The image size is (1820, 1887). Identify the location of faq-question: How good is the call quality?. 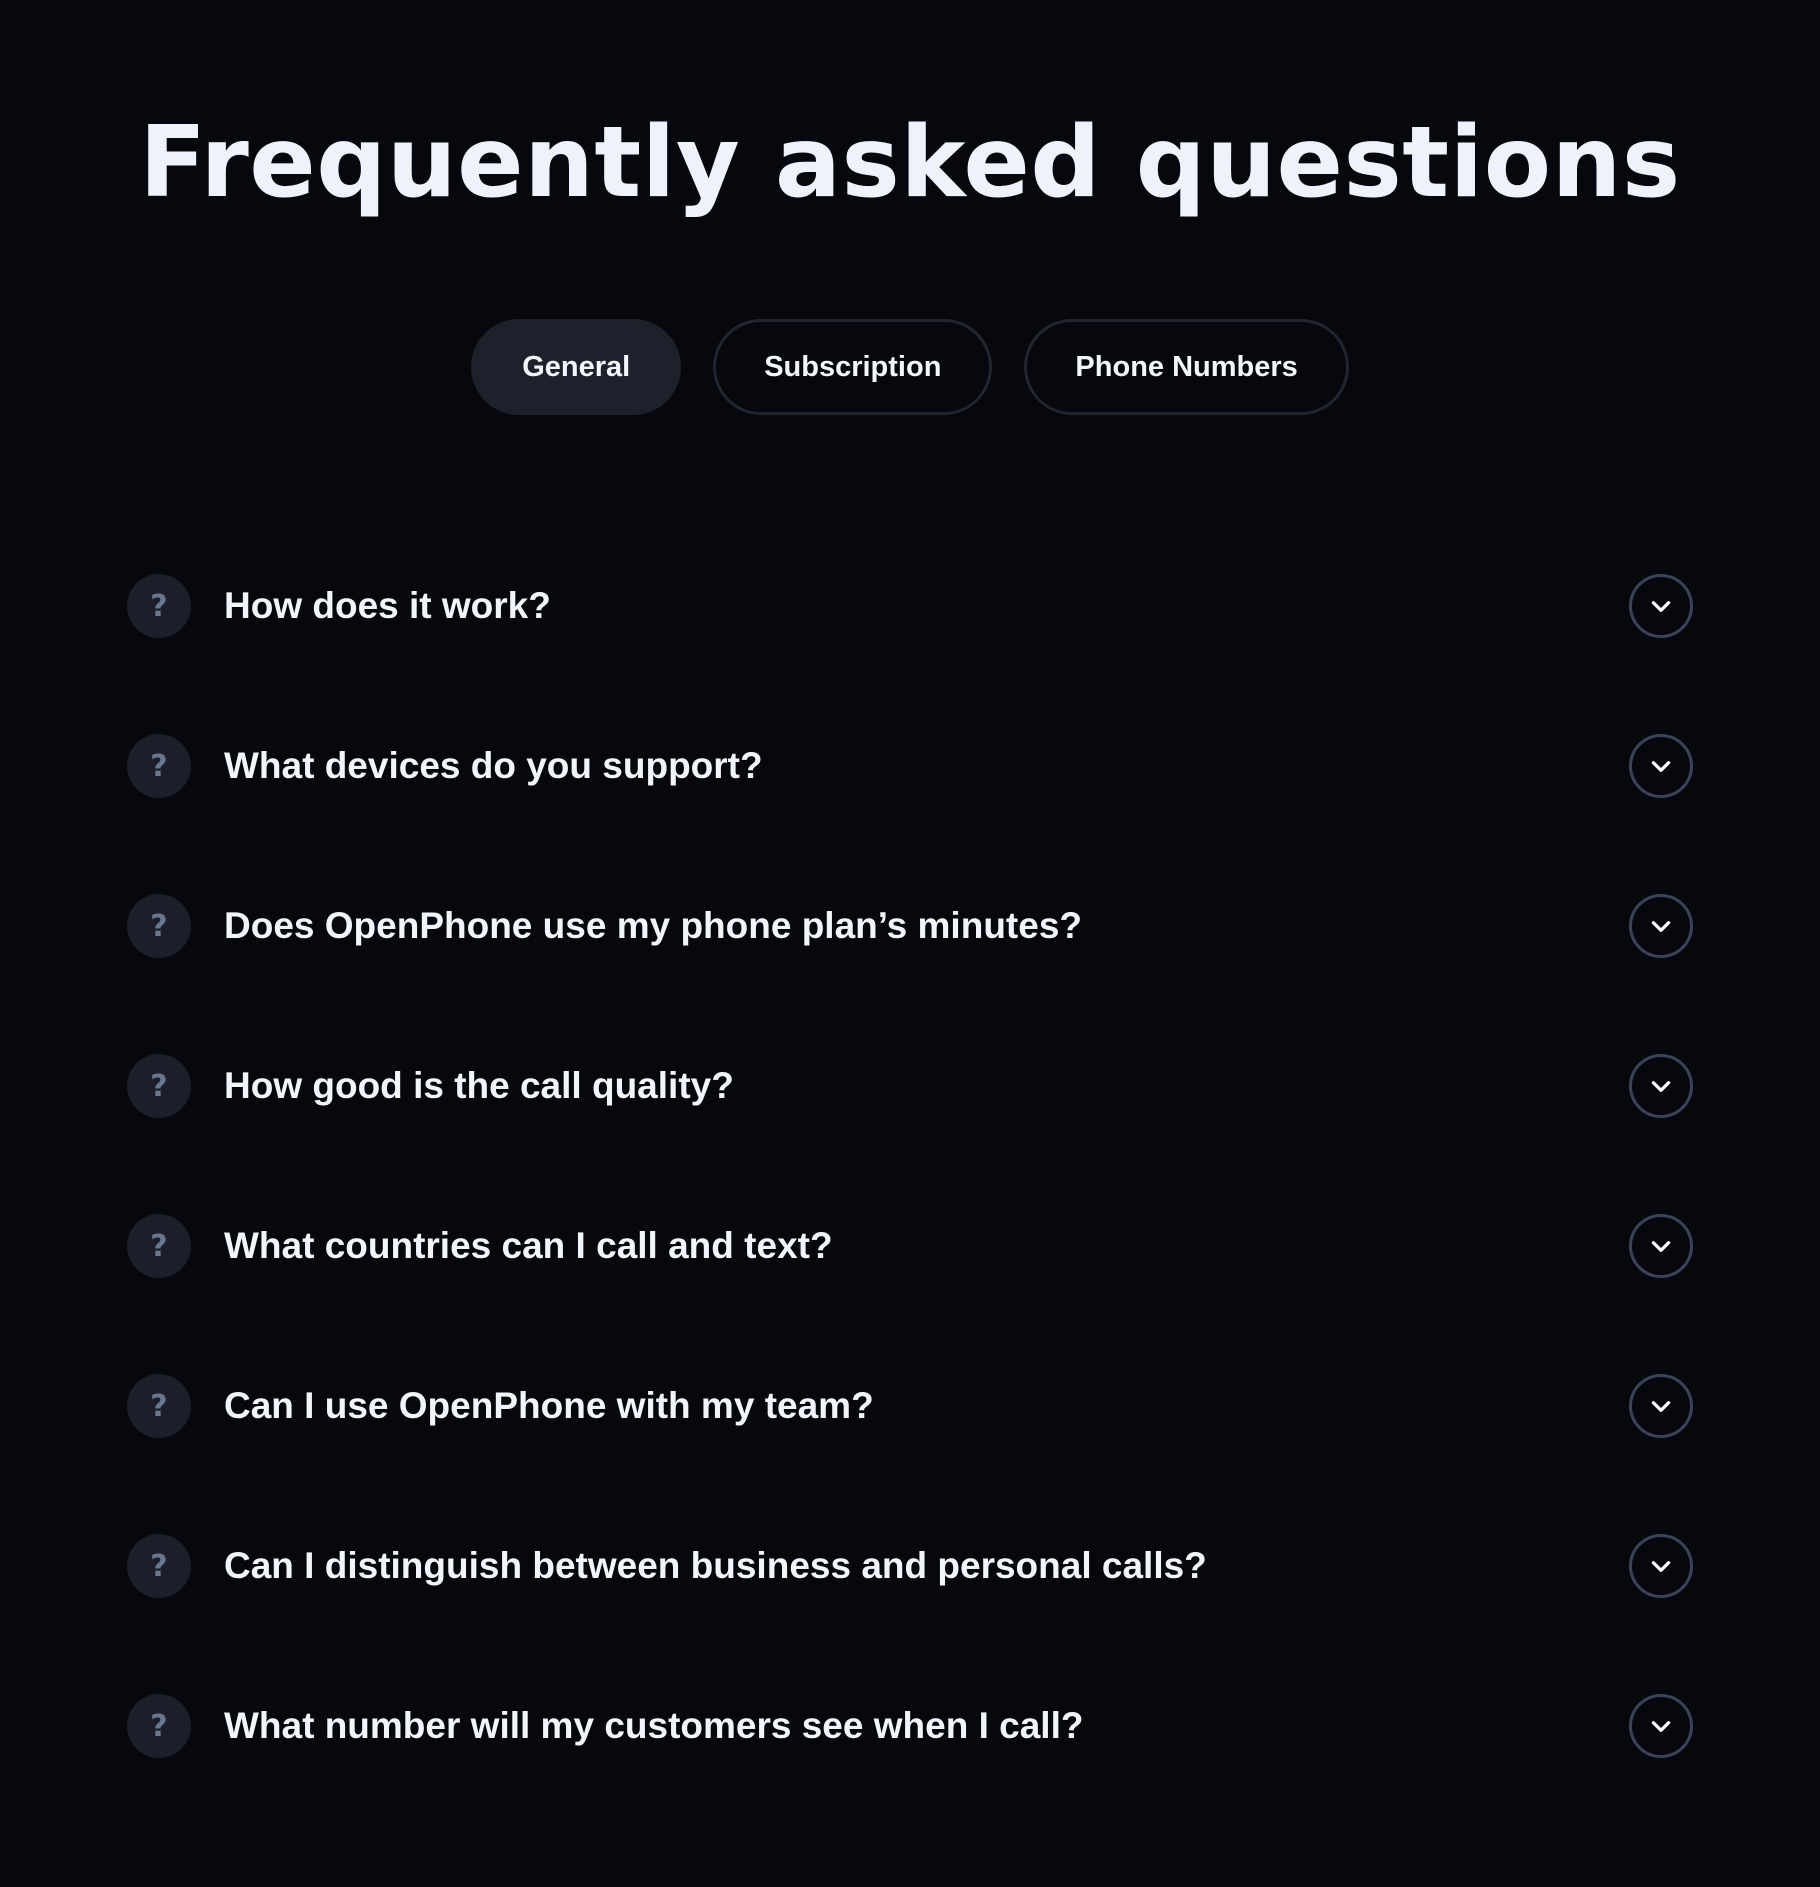
(479, 1085).